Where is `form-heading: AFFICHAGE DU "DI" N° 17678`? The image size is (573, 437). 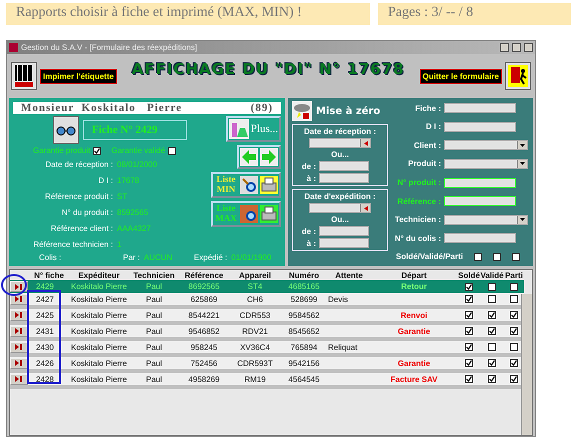
form-heading: AFFICHAGE DU "DI" N° 17678 is located at coordinates (268, 69).